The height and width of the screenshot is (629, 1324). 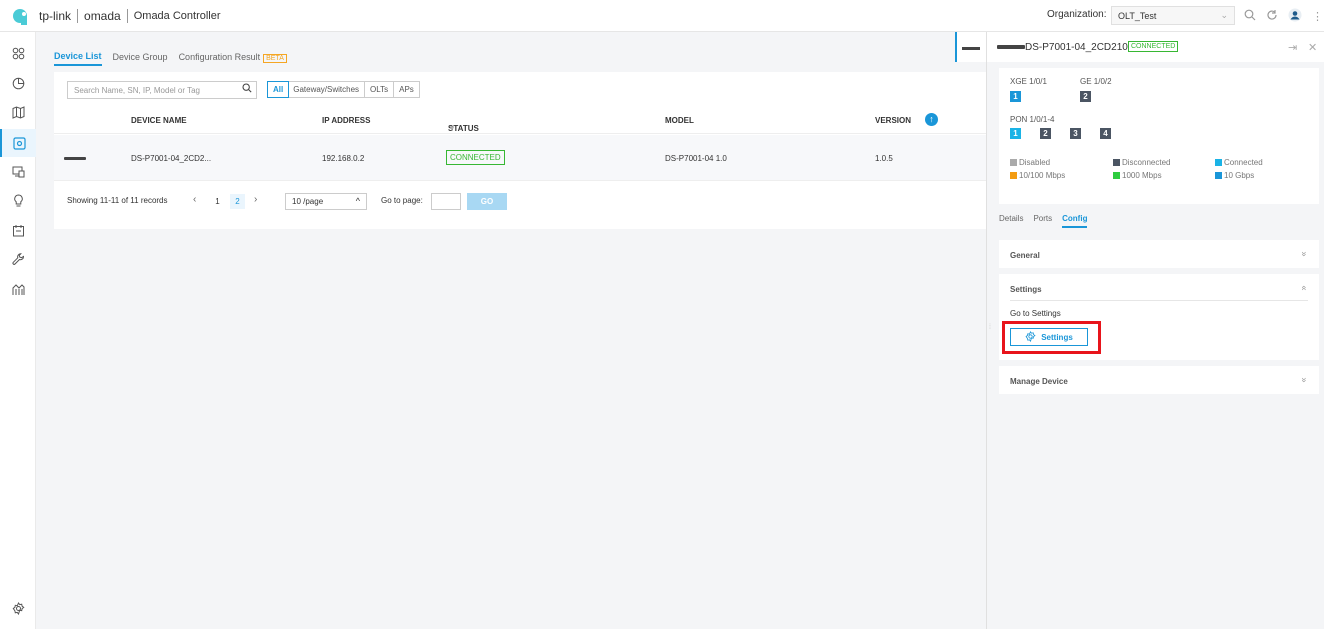 I want to click on page-2: 2, so click(x=237, y=201).